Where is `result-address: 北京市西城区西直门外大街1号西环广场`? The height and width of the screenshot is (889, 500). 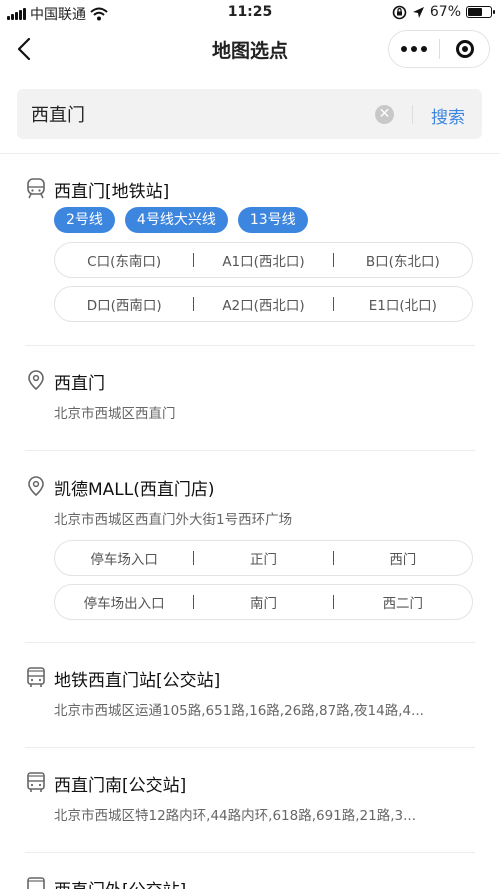 result-address: 北京市西城区西直门外大街1号西环广场 is located at coordinates (173, 520).